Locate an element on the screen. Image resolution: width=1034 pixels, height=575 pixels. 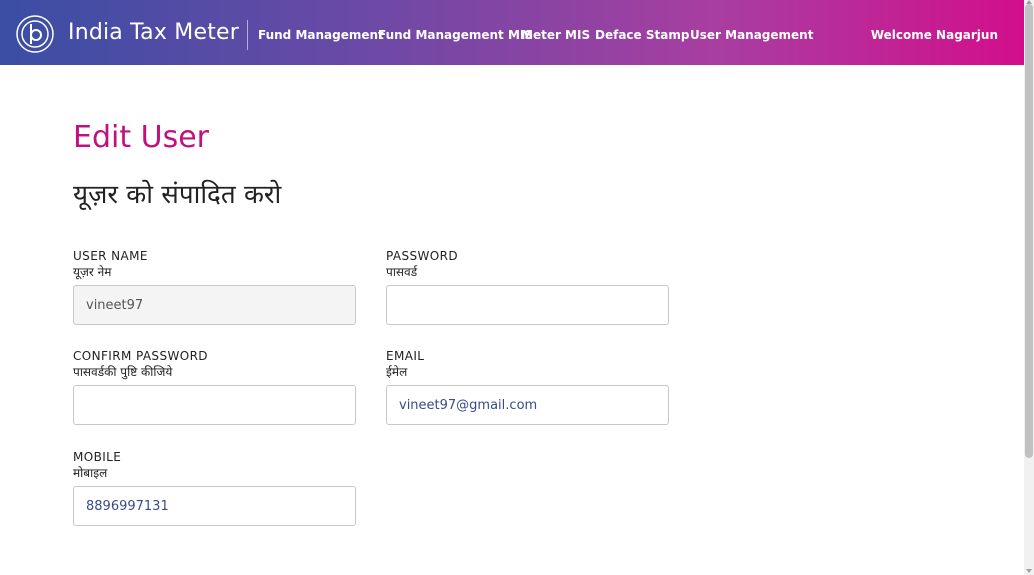
vertical-scrollbar is located at coordinates (1029, 287).